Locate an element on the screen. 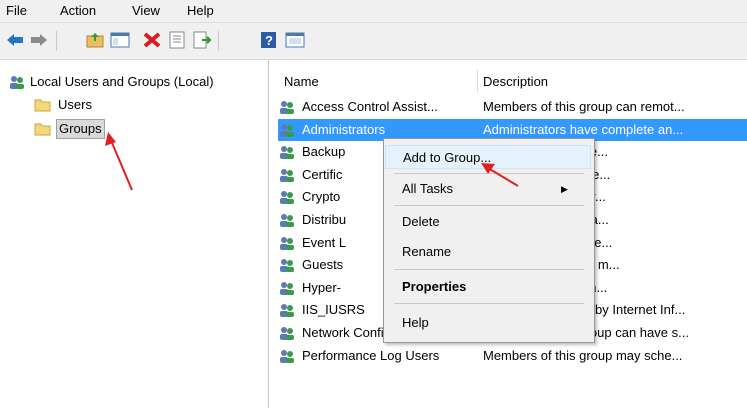 This screenshot has width=747, height=408. help-icon: ? is located at coordinates (269, 40).